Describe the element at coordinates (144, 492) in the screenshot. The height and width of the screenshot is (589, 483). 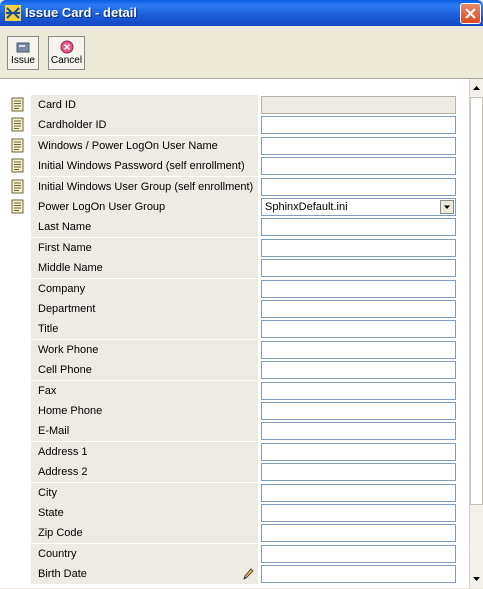
I see `field-label: City` at that location.